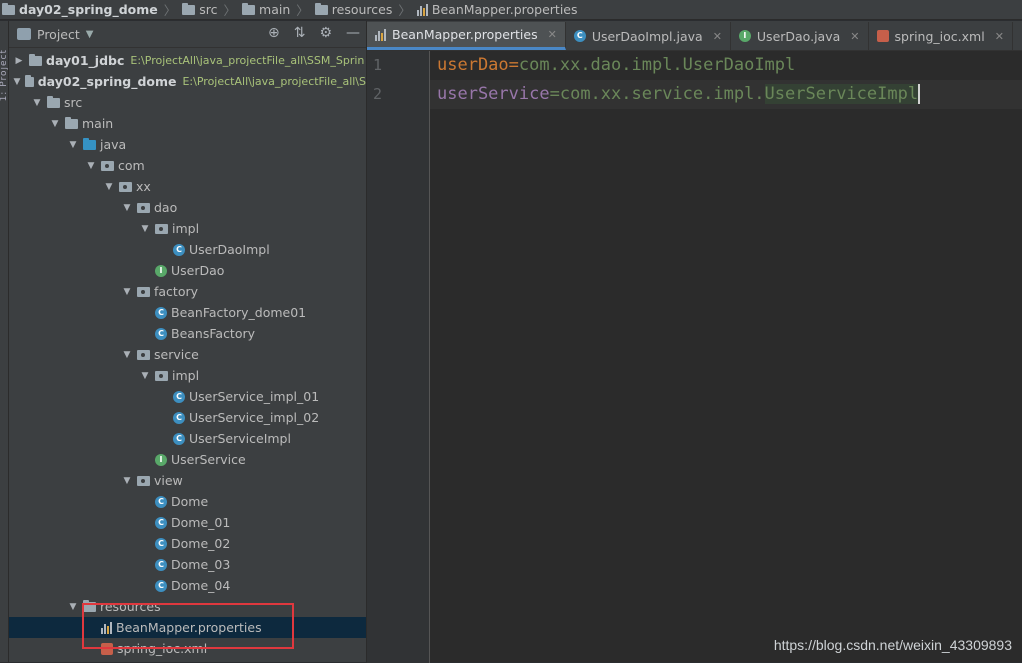 Image resolution: width=1022 pixels, height=663 pixels. What do you see at coordinates (274, 33) in the screenshot?
I see `locate-icon: ⊕` at bounding box center [274, 33].